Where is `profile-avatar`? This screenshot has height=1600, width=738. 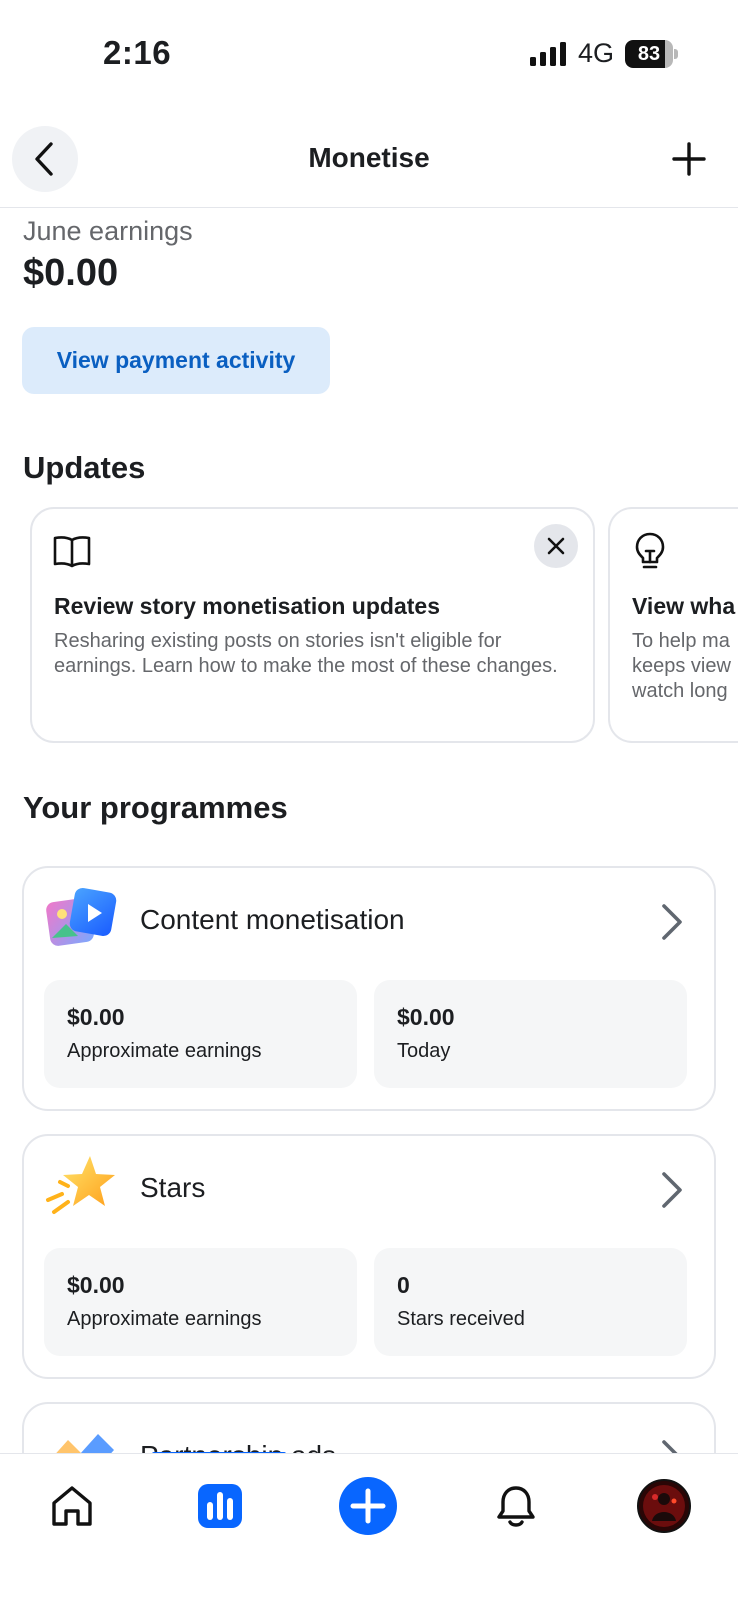 profile-avatar is located at coordinates (664, 1506).